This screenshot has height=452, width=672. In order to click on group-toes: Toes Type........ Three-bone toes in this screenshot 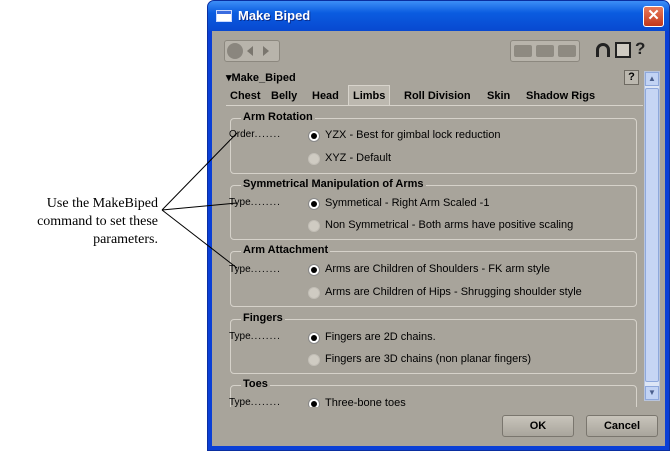, I will do `click(433, 392)`.